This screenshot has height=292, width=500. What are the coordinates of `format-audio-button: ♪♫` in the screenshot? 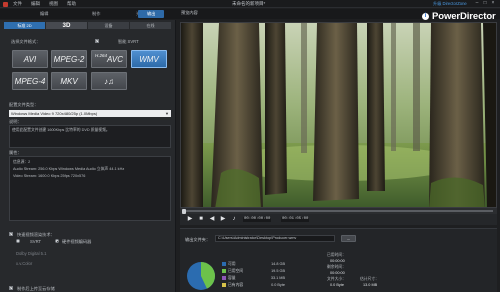 It's located at (109, 81).